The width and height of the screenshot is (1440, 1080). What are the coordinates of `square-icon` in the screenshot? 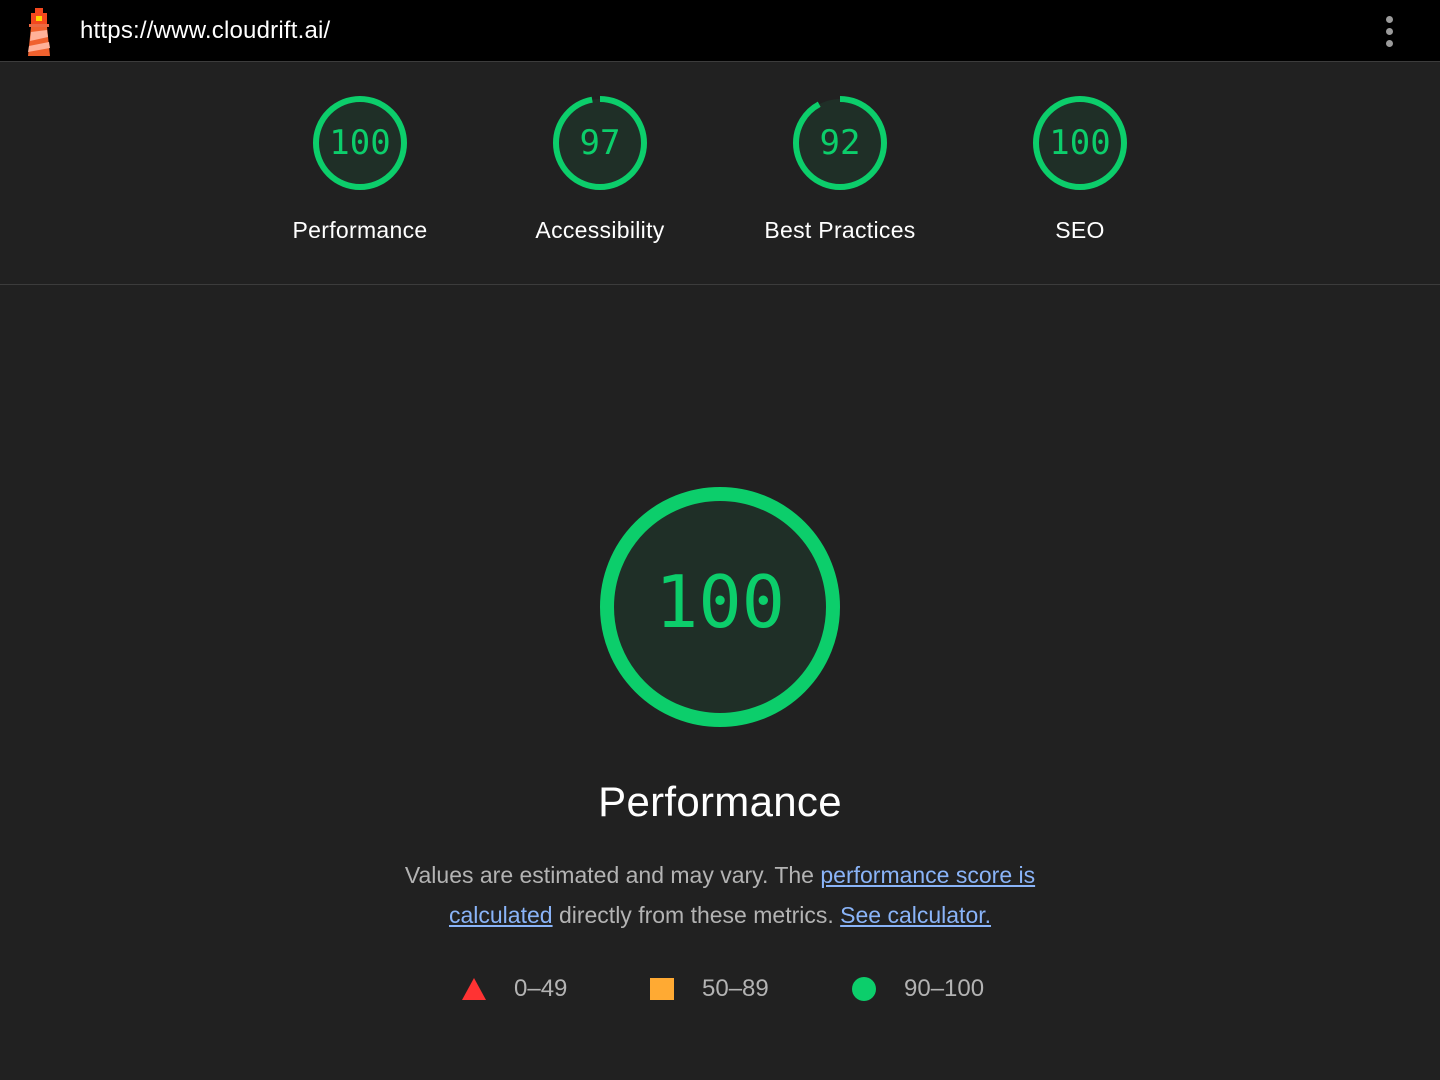 It's located at (662, 989).